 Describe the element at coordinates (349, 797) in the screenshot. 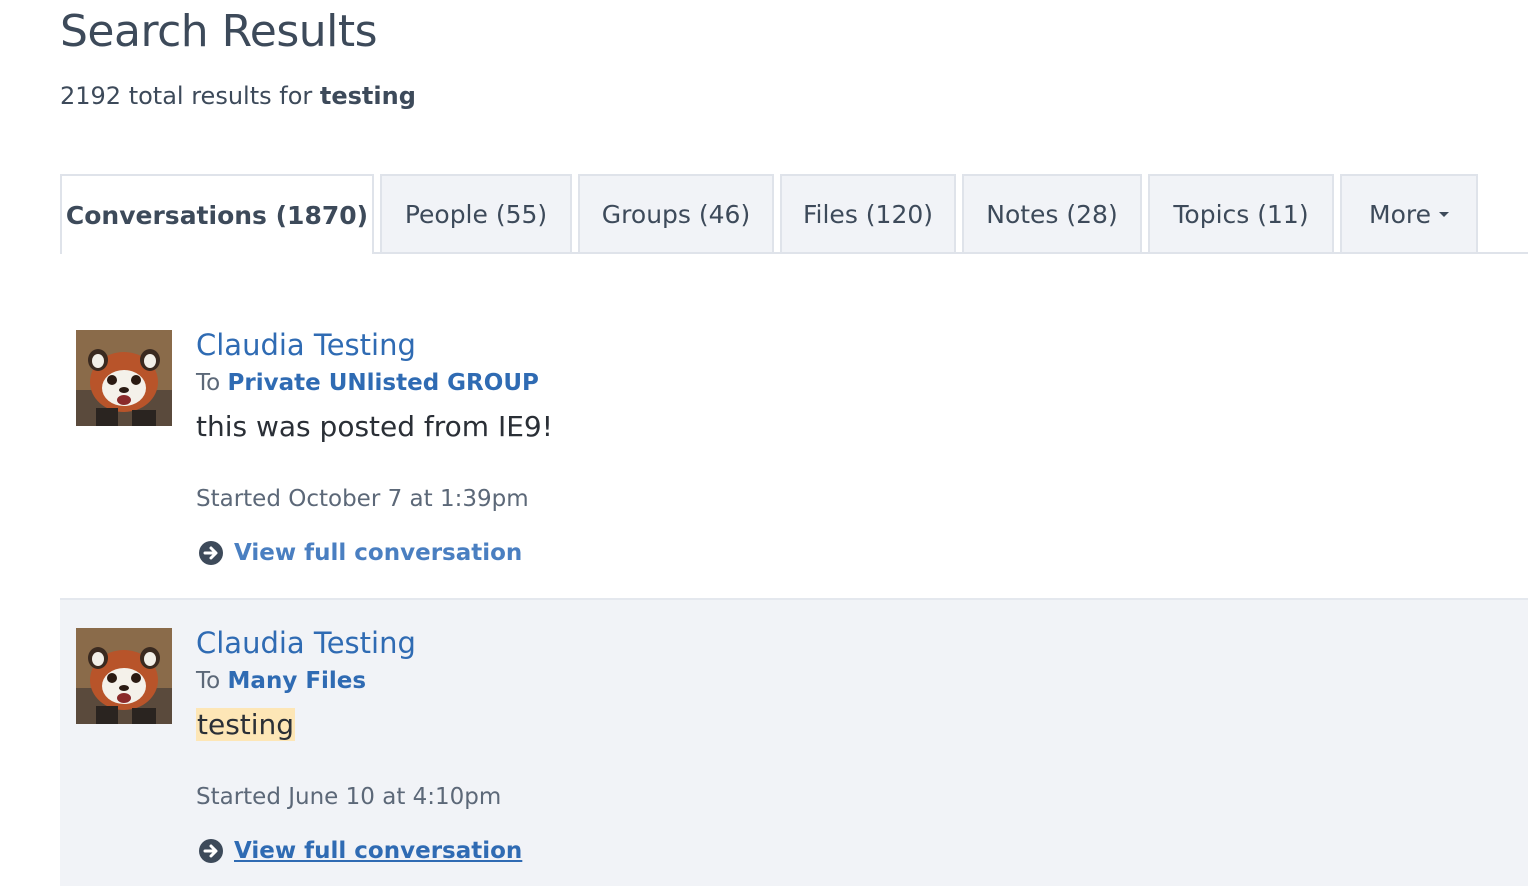

I see `started-timestamp: Started June 10 at 4:10pm` at that location.